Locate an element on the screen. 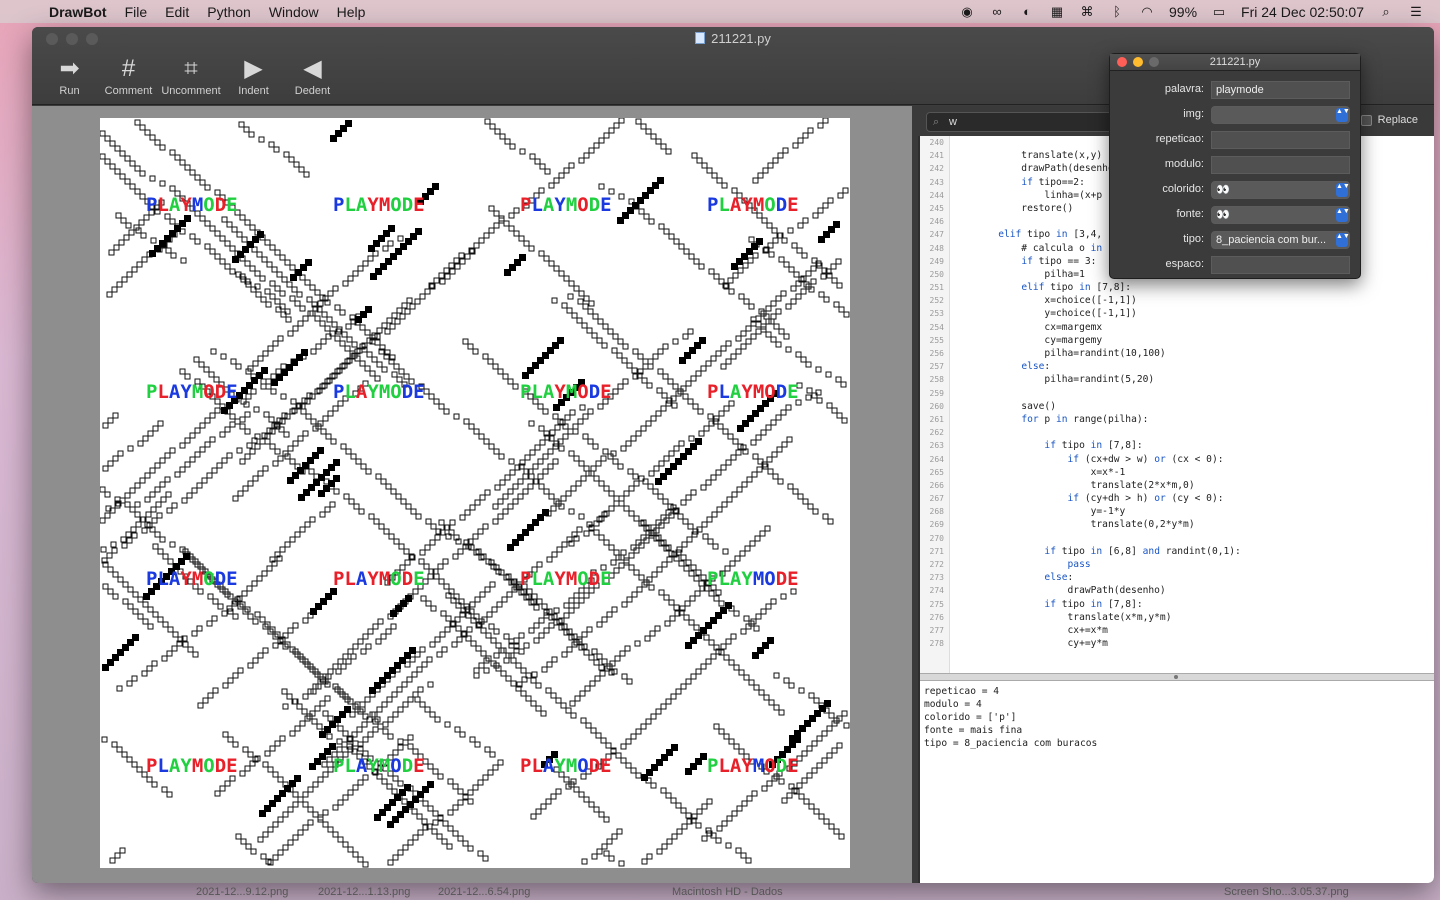  code-text: y=choice([-1,1]) is located at coordinates (1044, 314).